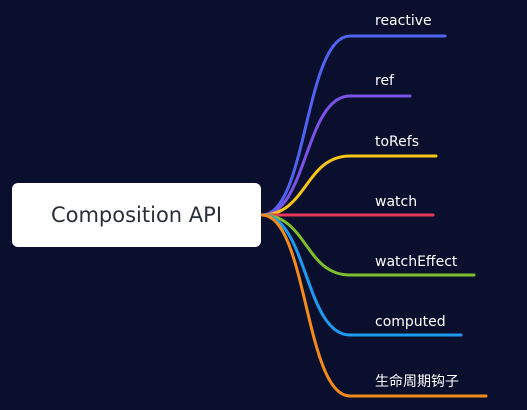  I want to click on branch-label-computed: computed, so click(410, 322).